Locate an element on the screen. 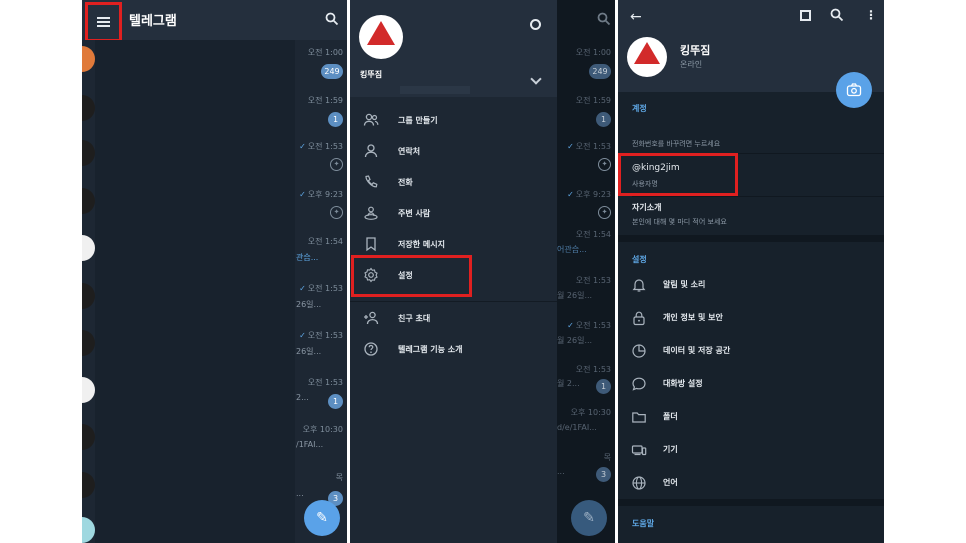  camera-icon is located at coordinates (854, 90).